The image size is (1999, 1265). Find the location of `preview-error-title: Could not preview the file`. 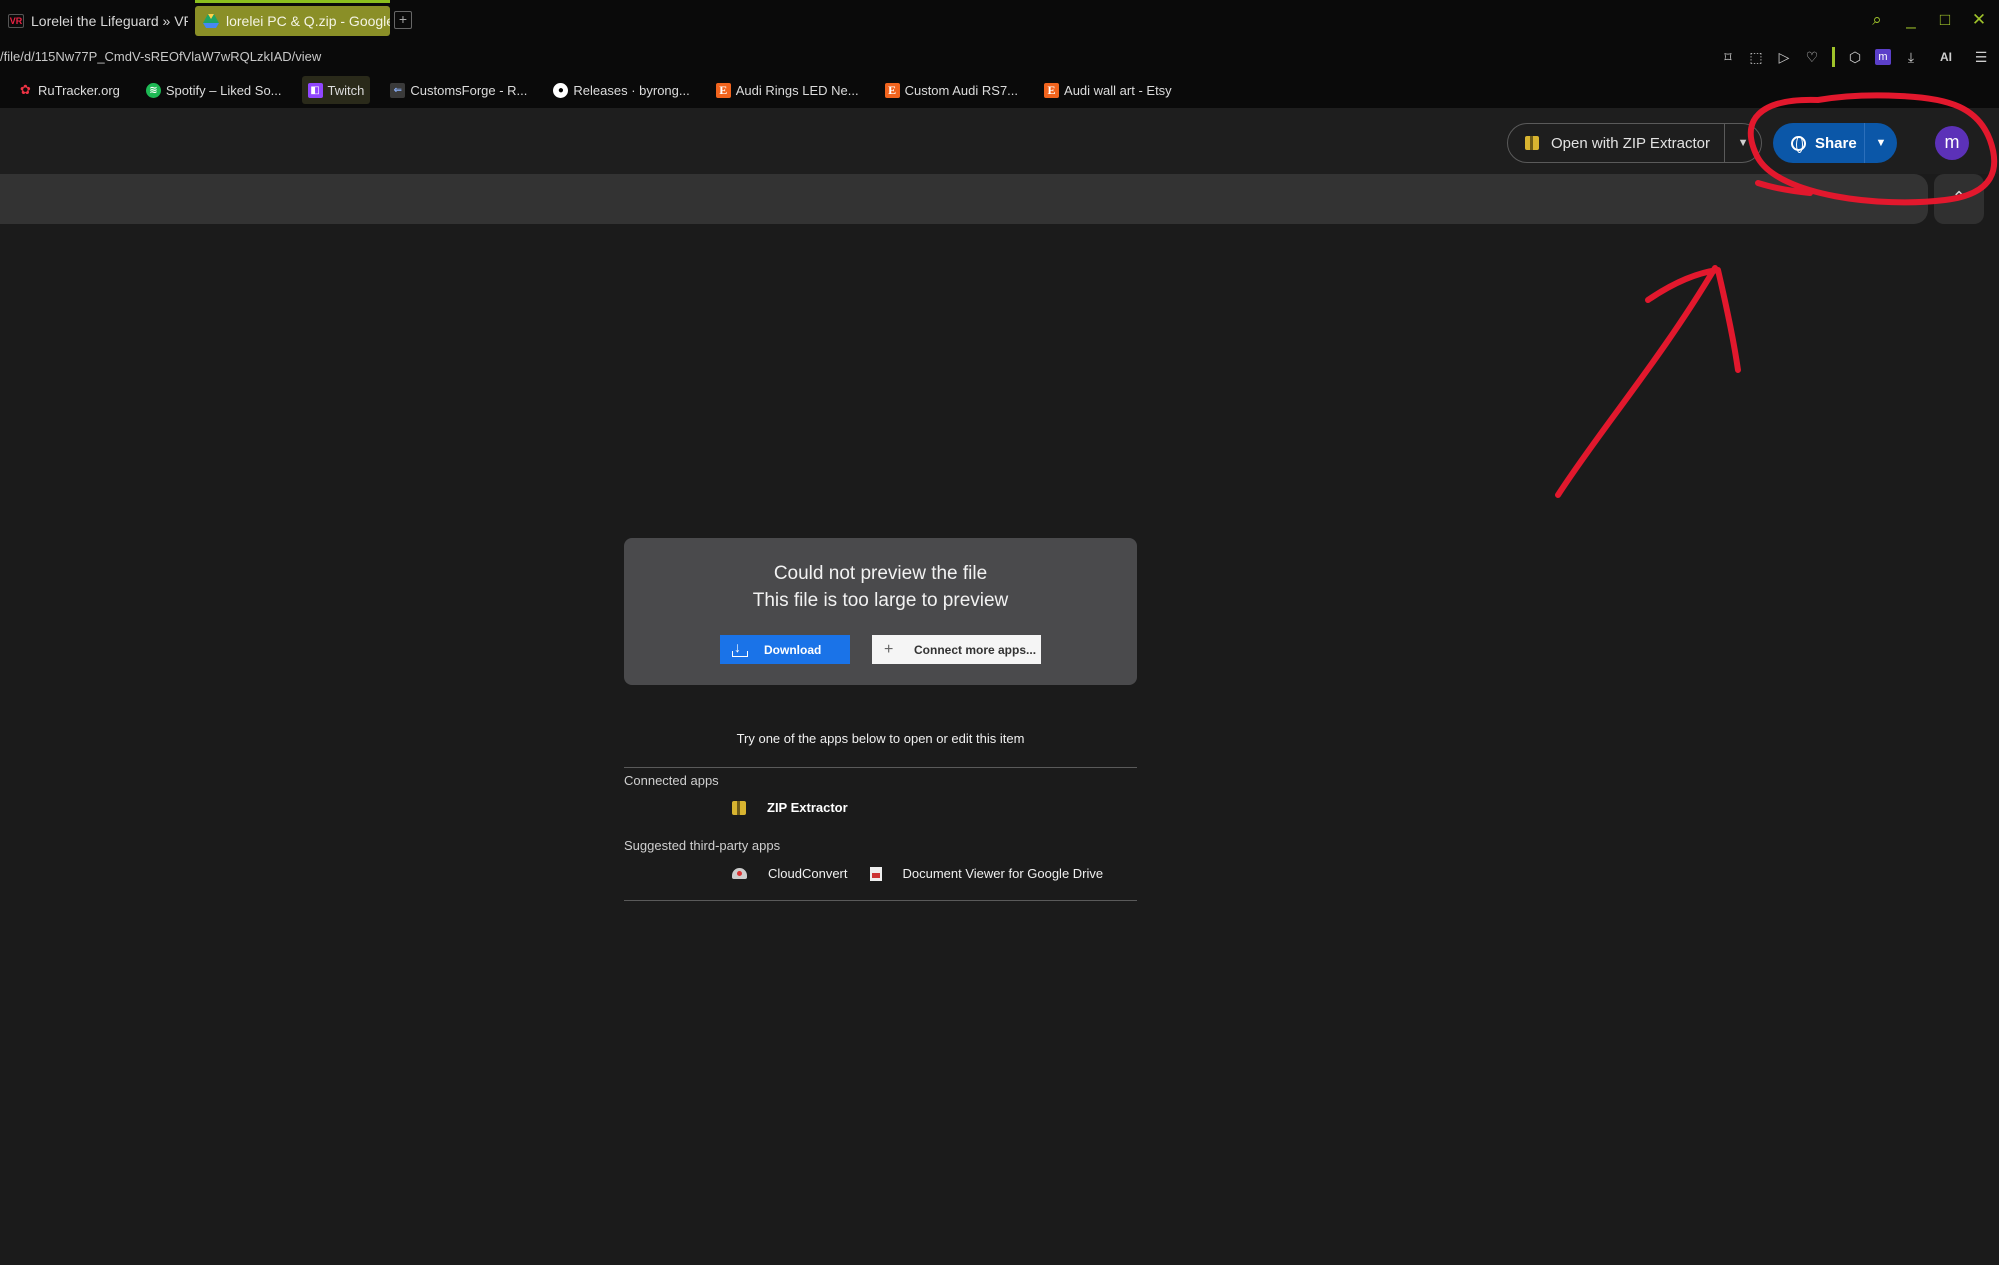

preview-error-title: Could not preview the file is located at coordinates (880, 573).